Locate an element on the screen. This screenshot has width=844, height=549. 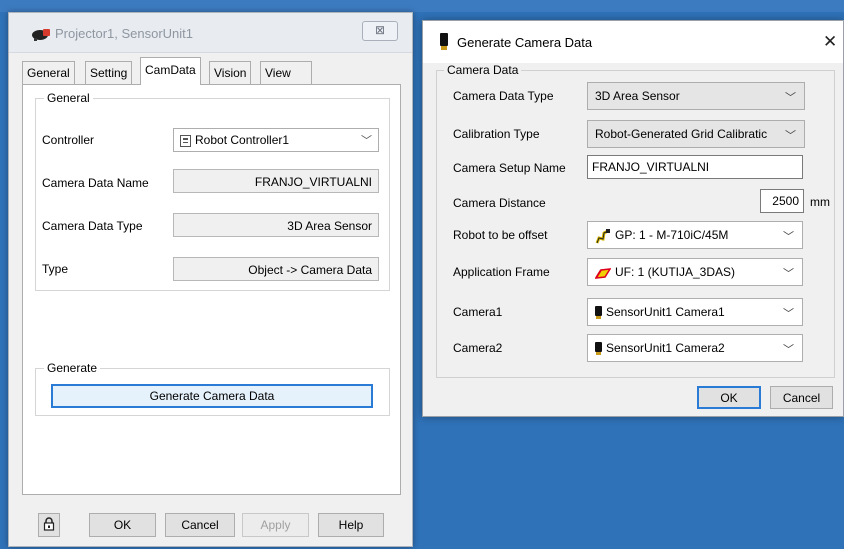
robot-offset-value: GP: 1 - M-710iC/45M is located at coordinates (672, 235).